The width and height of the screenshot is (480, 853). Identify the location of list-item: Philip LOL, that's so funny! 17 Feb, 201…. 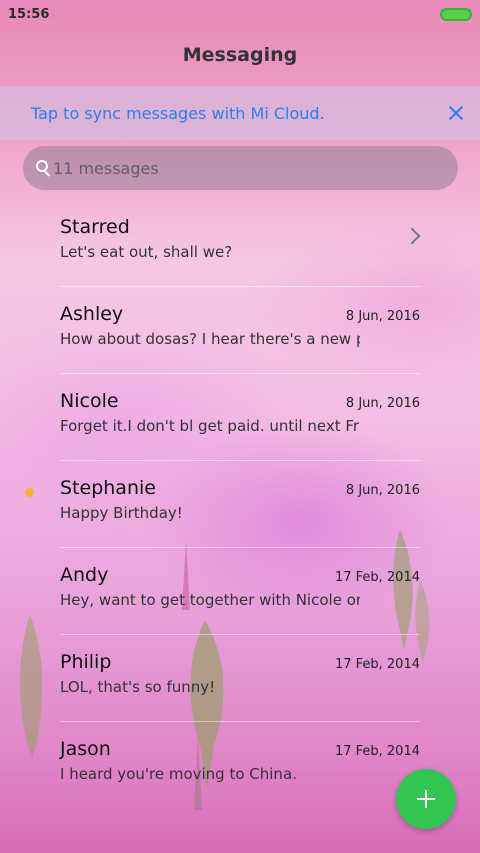
(240, 678).